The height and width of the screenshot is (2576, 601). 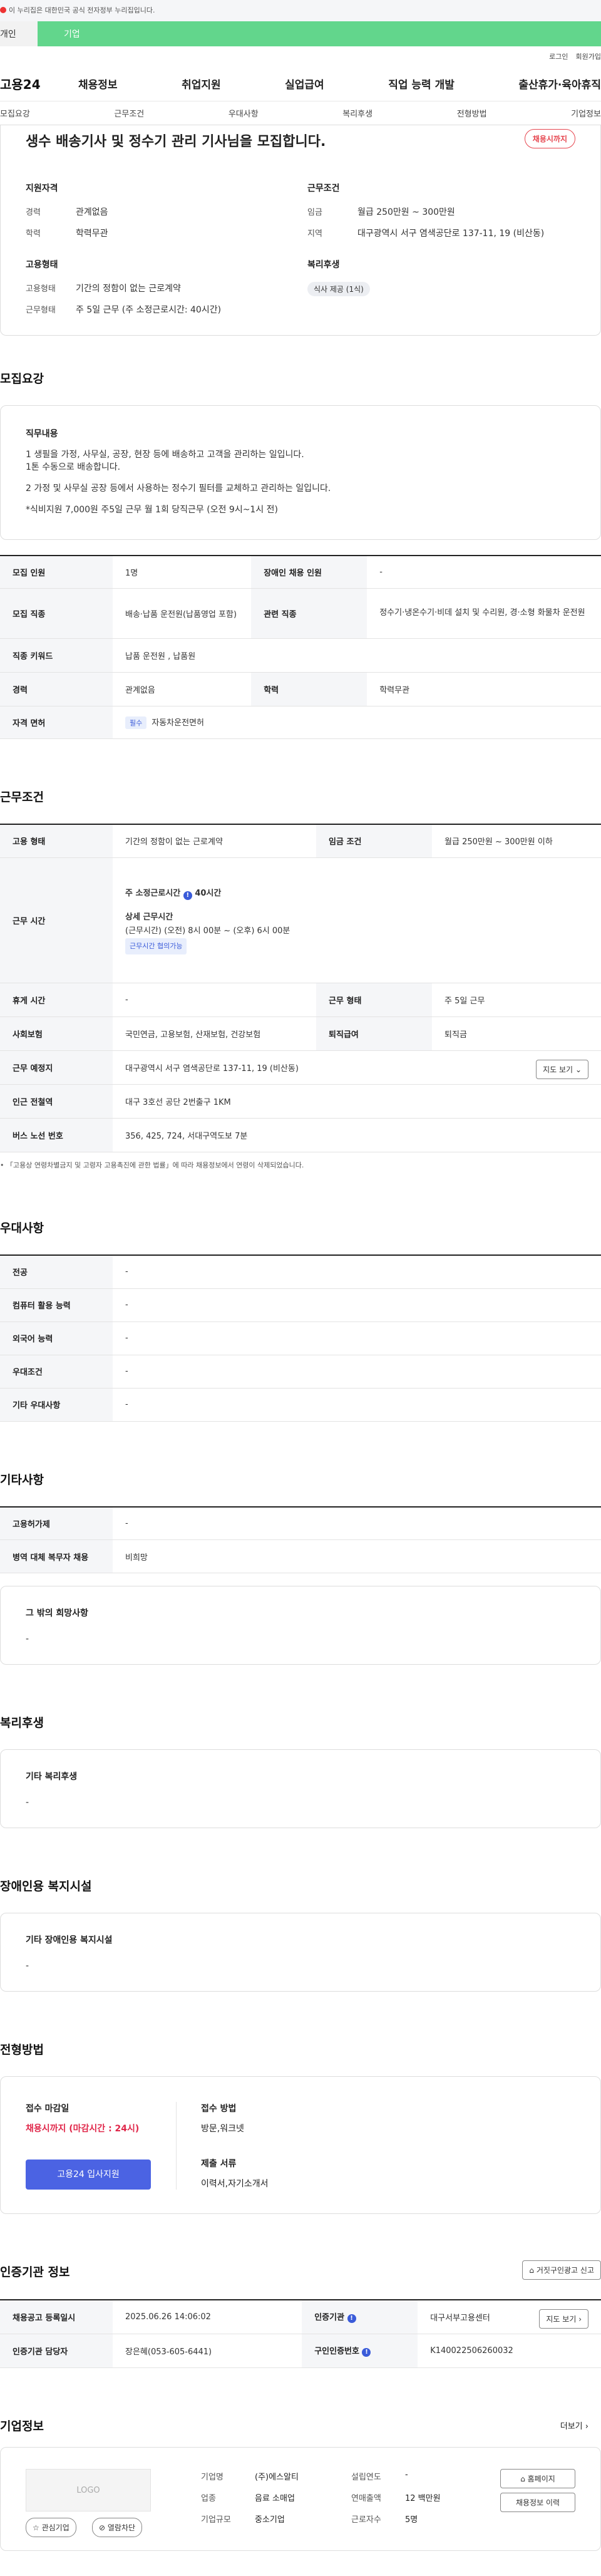 What do you see at coordinates (586, 113) in the screenshot?
I see `anchor-tab-company: 기업정보` at bounding box center [586, 113].